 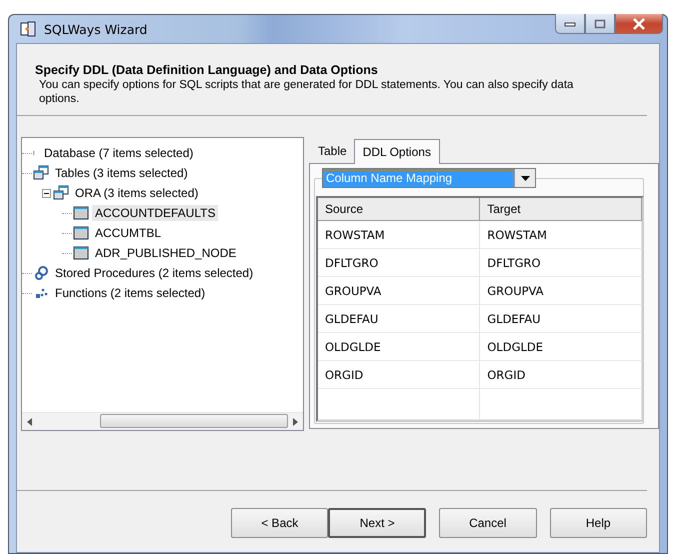 What do you see at coordinates (397, 151) in the screenshot?
I see `tab: DDL Options` at bounding box center [397, 151].